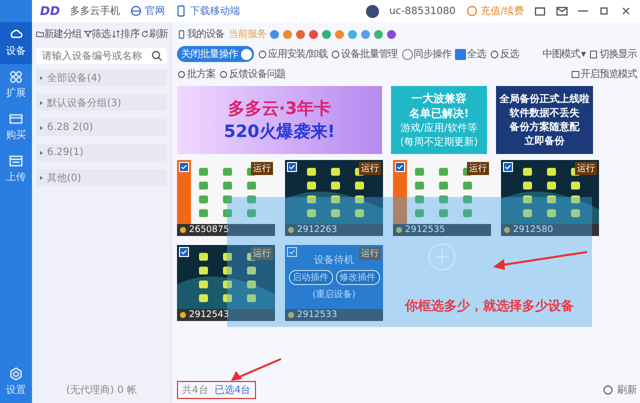 The height and width of the screenshot is (403, 640). What do you see at coordinates (476, 54) in the screenshot?
I see `action-label: 全选` at bounding box center [476, 54].